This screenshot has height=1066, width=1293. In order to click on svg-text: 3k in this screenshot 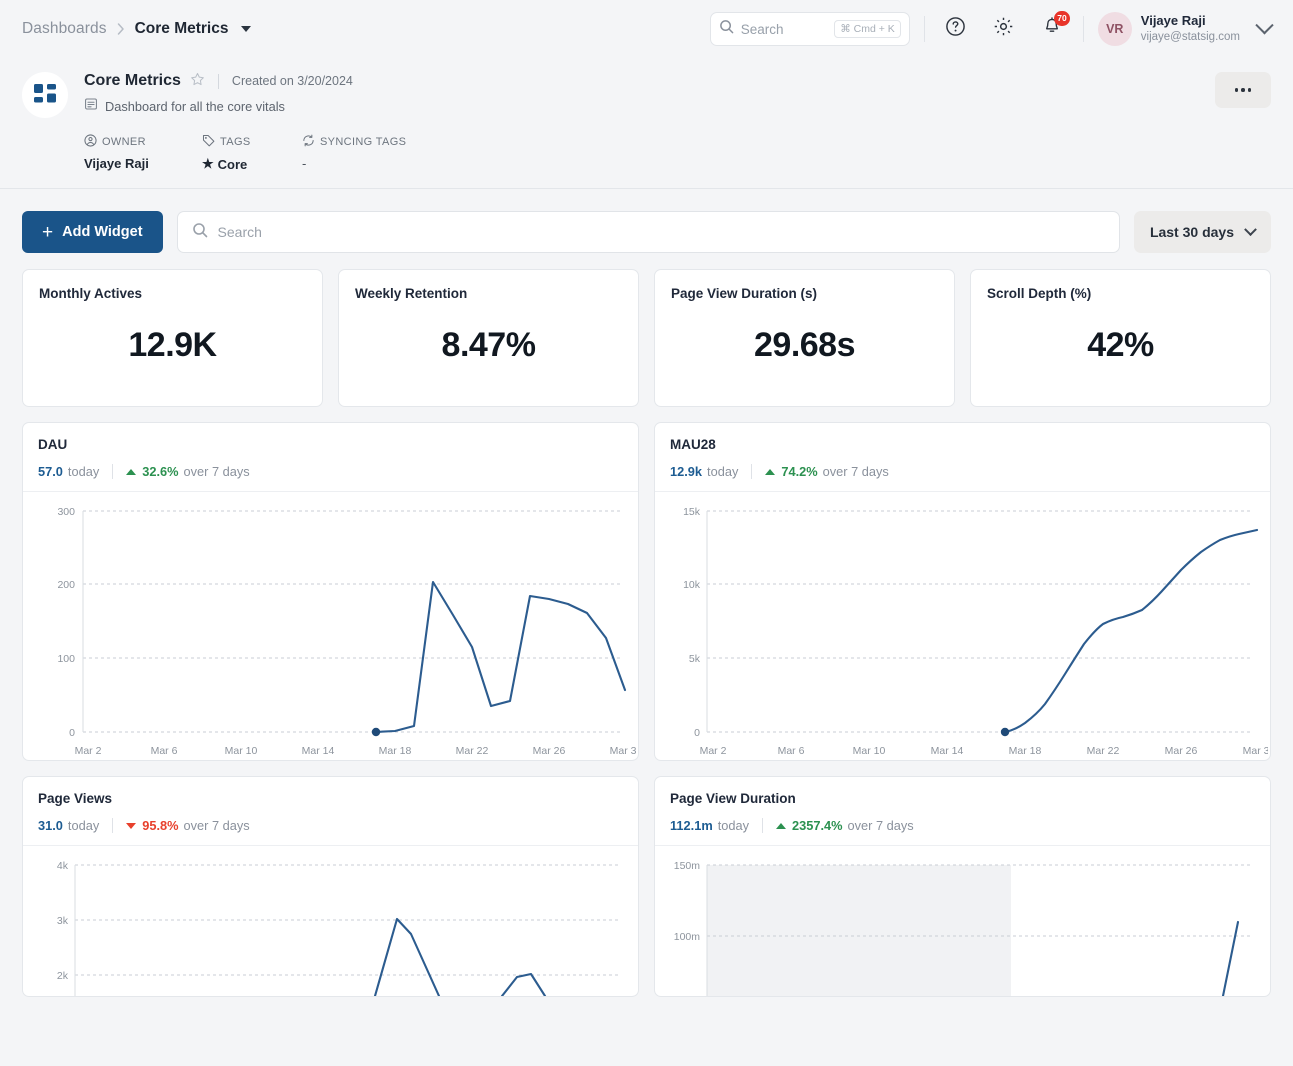, I will do `click(63, 921)`.